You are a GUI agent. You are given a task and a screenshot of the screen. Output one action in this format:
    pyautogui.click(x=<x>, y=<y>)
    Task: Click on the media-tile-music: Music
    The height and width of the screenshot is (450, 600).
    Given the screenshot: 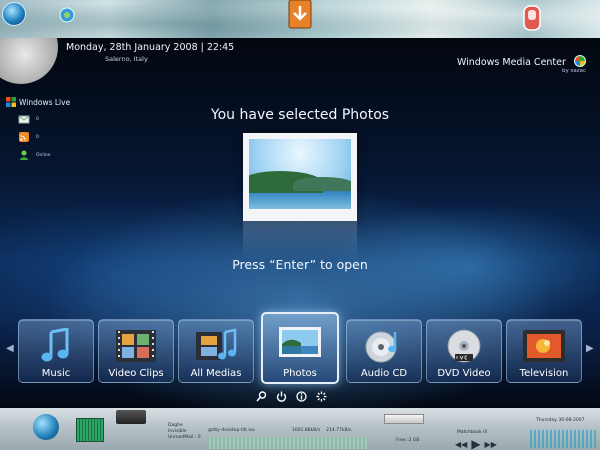 What is the action you would take?
    pyautogui.click(x=56, y=351)
    